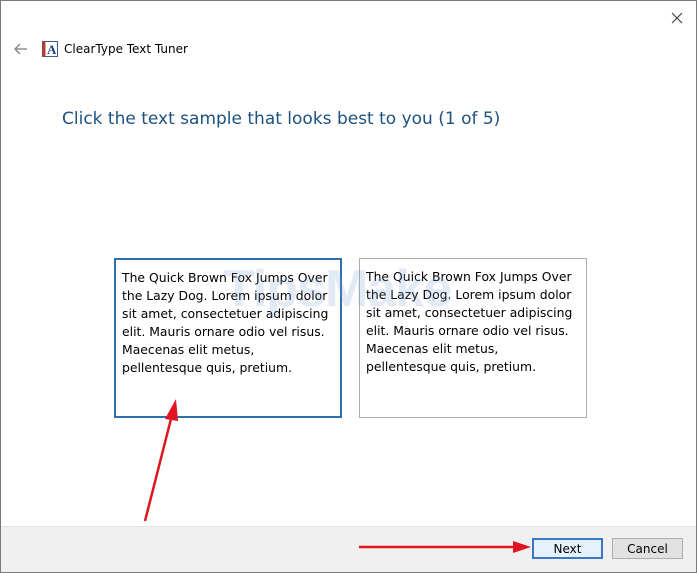  What do you see at coordinates (567, 548) in the screenshot?
I see `next-button: Next` at bounding box center [567, 548].